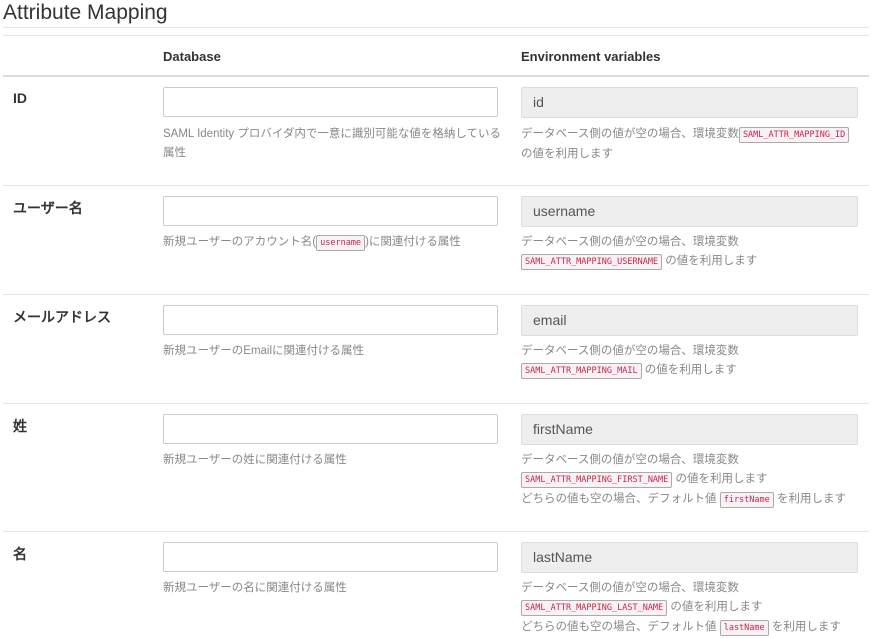  I want to click on email-database-help: 新規ユーザーのEmailに関連付ける属性, so click(264, 351).